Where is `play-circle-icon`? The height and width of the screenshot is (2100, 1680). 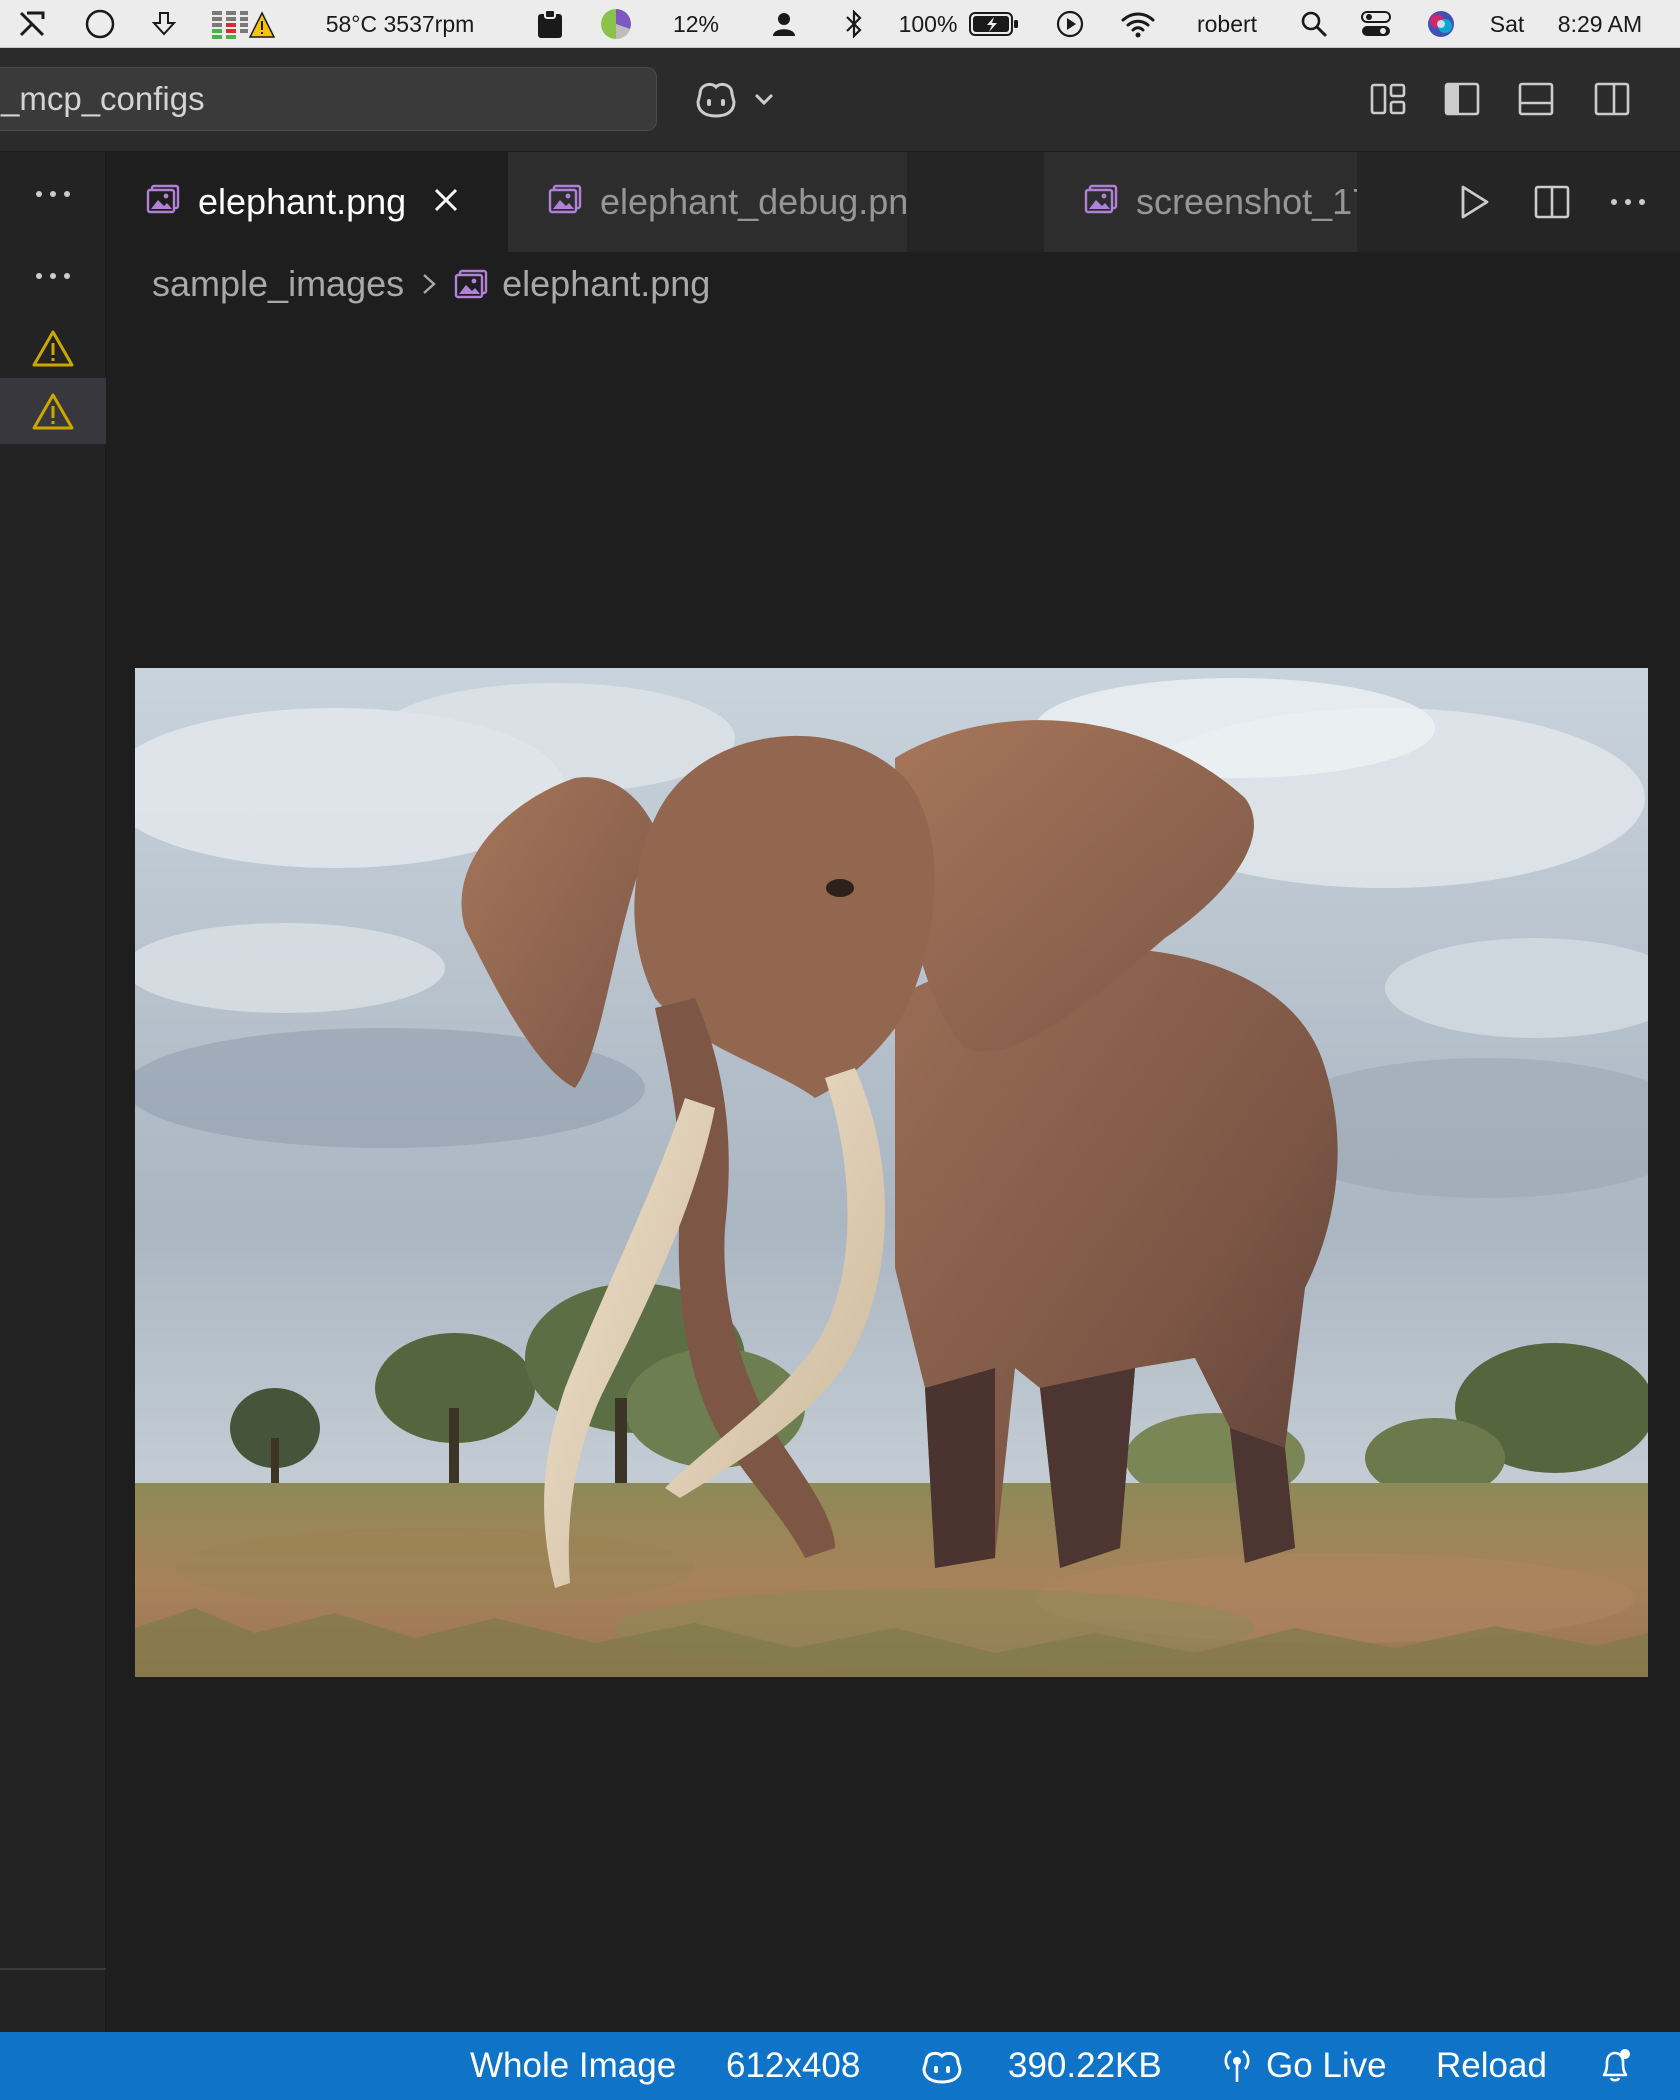
play-circle-icon is located at coordinates (1070, 24).